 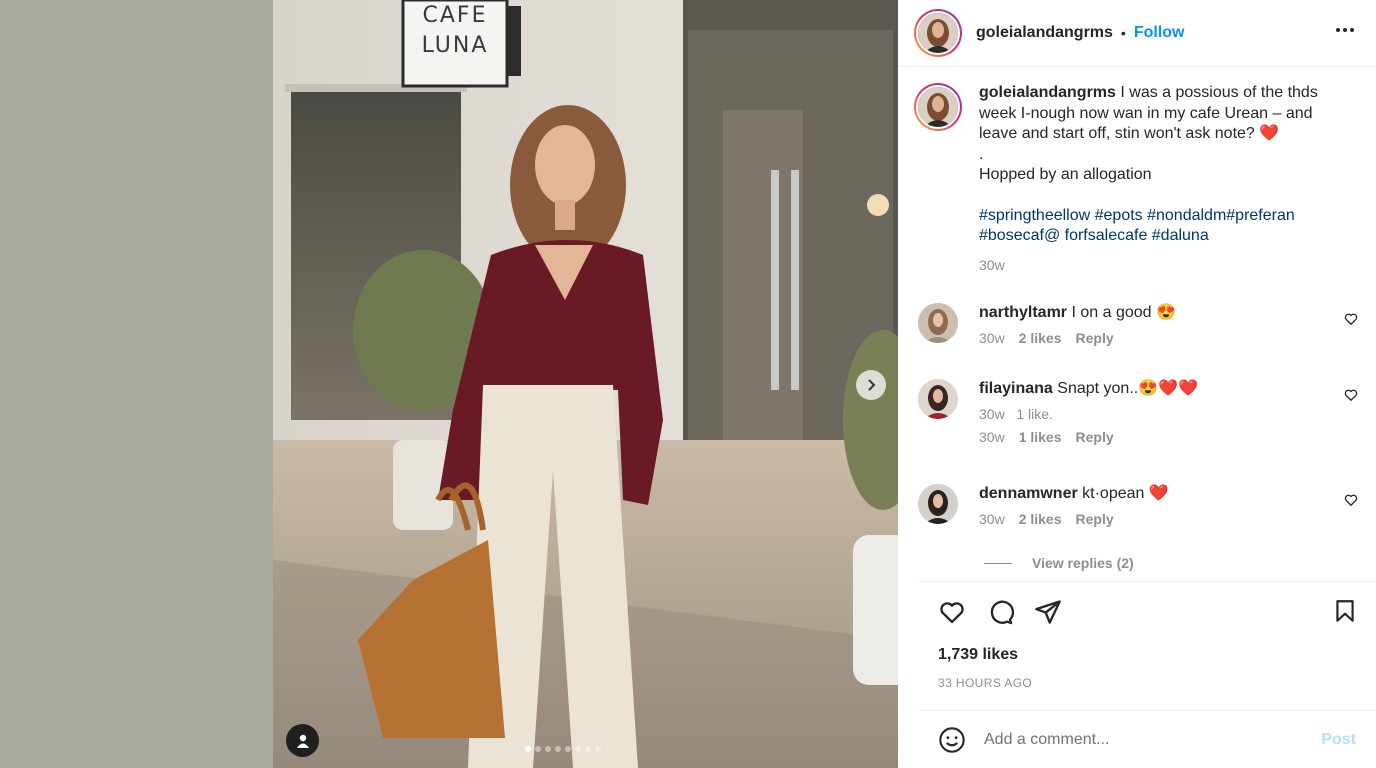 What do you see at coordinates (978, 655) in the screenshot?
I see `likes-count: 1,739 likes` at bounding box center [978, 655].